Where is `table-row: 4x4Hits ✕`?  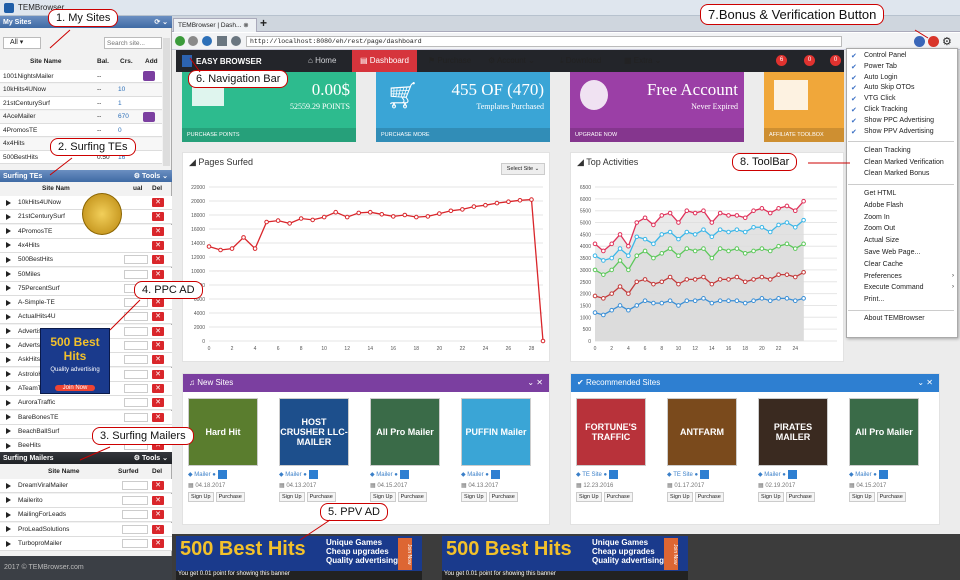 table-row: 4x4Hits ✕ is located at coordinates (86, 245).